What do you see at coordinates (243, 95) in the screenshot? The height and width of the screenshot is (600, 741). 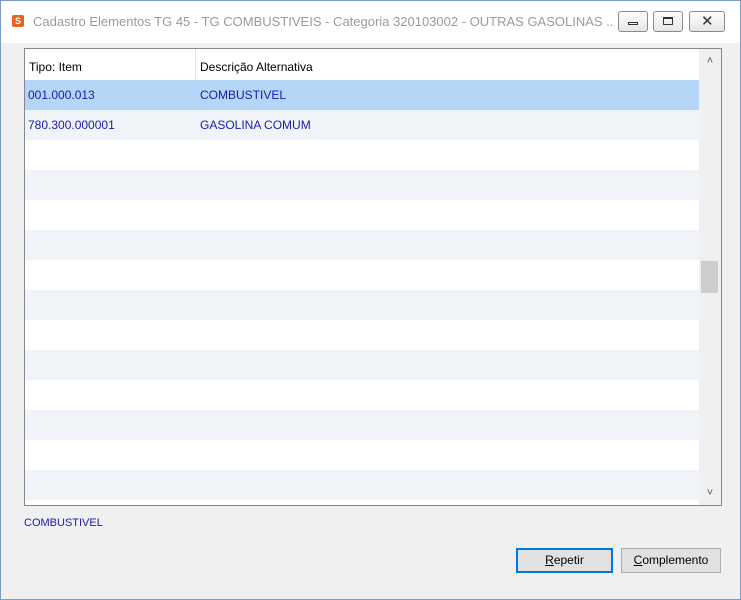 I see `cell-descricao: COMBUSTIVEL` at bounding box center [243, 95].